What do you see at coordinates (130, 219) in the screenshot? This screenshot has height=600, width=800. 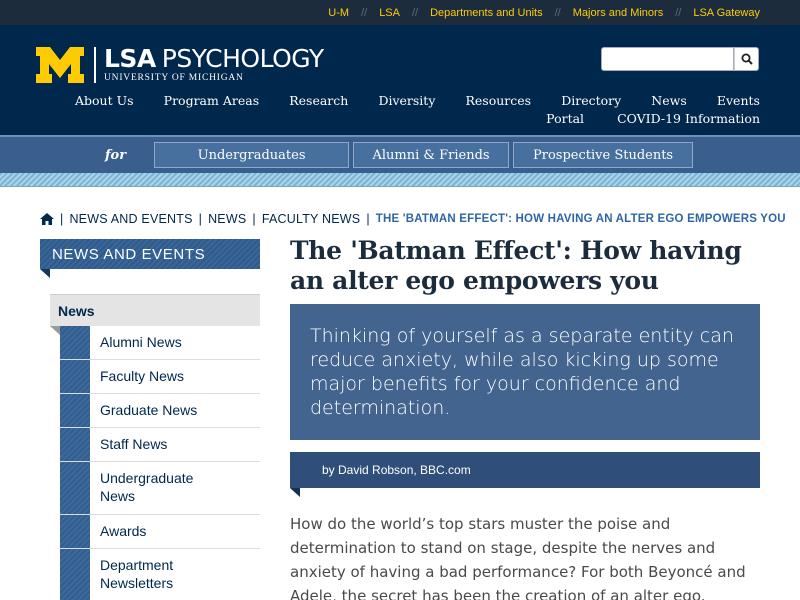 I see `breadcrumb-news-and-events: News and Events` at bounding box center [130, 219].